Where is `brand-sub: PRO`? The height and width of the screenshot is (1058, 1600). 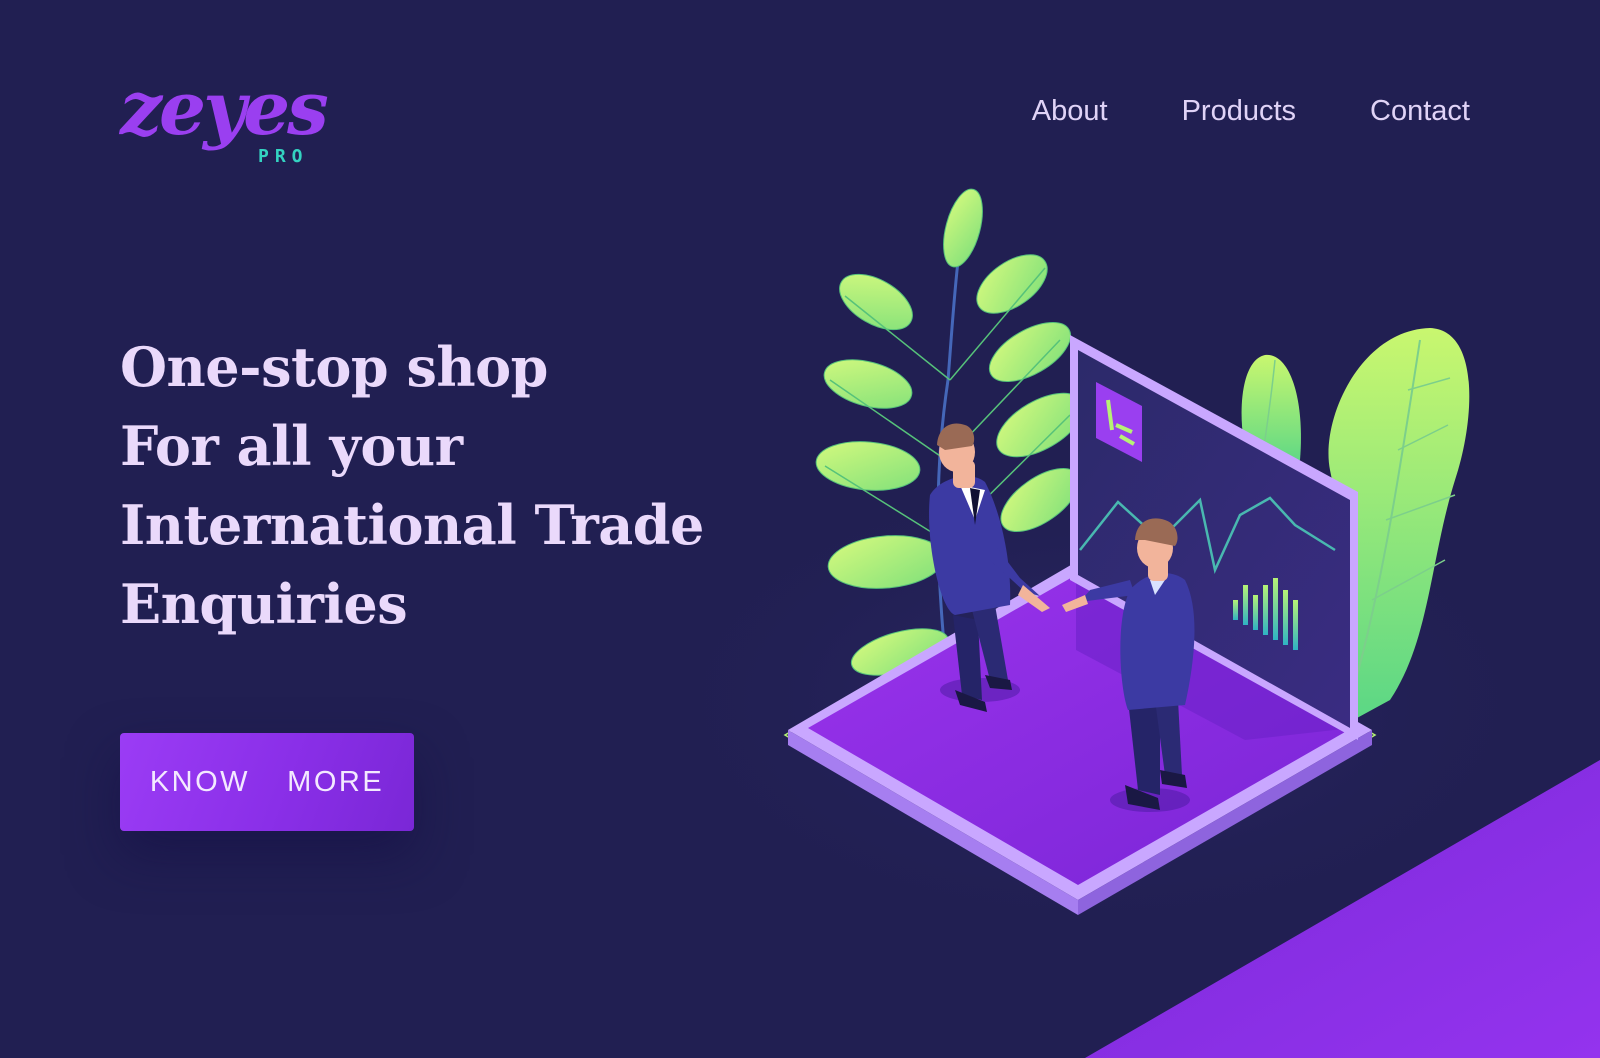 brand-sub: PRO is located at coordinates (283, 156).